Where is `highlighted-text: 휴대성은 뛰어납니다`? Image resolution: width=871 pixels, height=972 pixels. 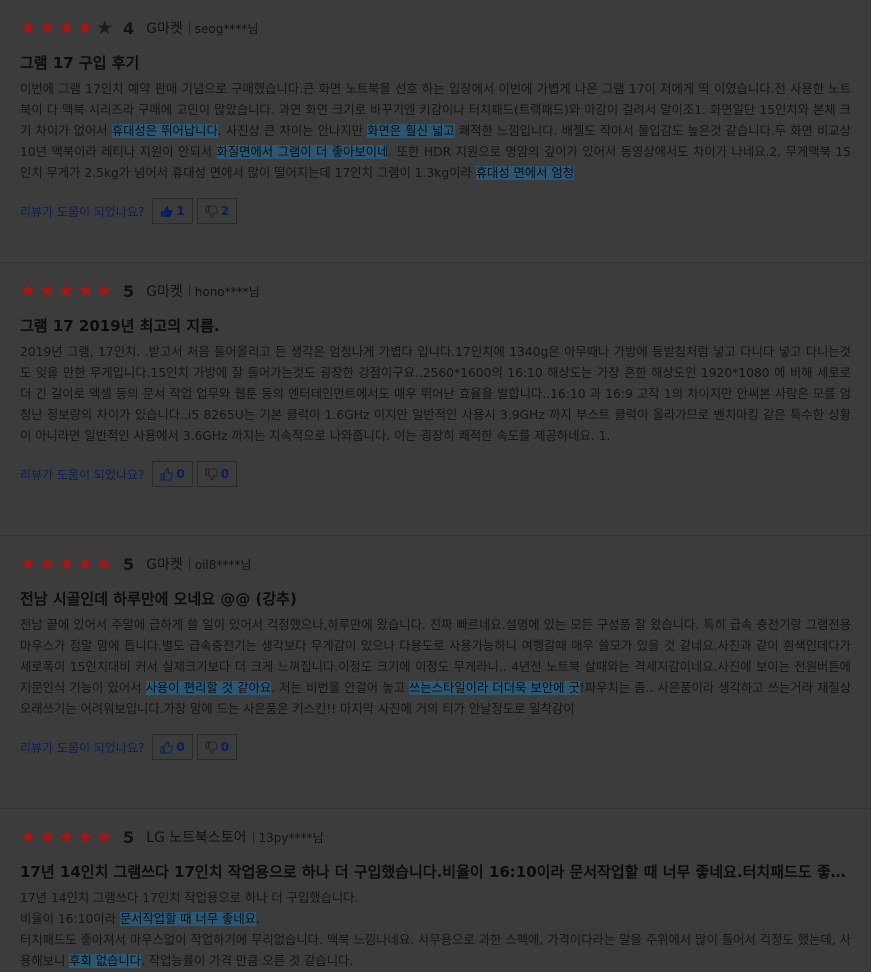 highlighted-text: 휴대성은 뛰어납니다 is located at coordinates (164, 131).